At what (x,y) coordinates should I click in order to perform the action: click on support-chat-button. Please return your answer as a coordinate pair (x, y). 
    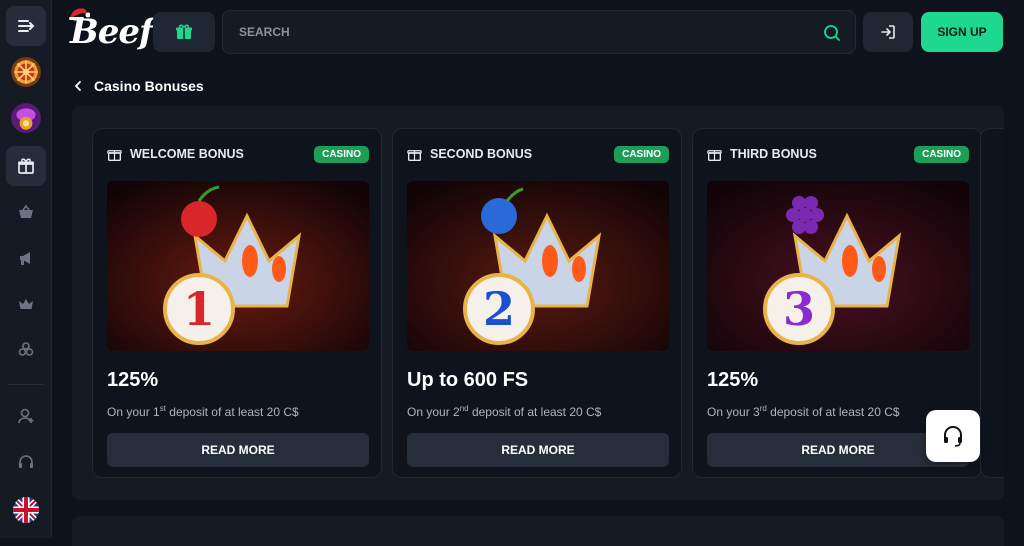
    Looking at the image, I should click on (953, 436).